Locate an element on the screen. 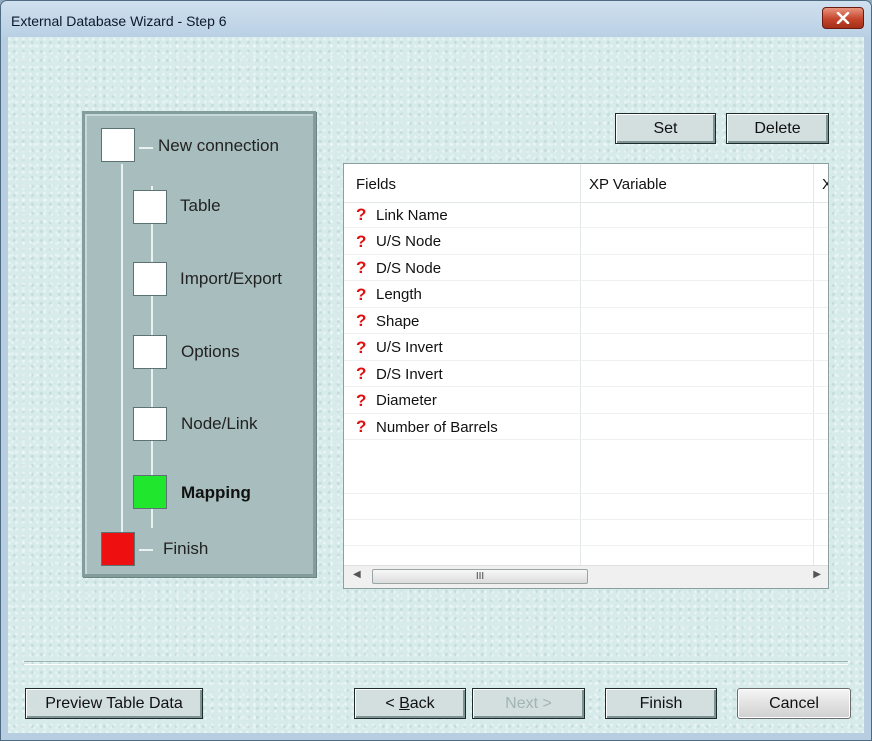 This screenshot has height=741, width=872. next-button-label: Next > is located at coordinates (528, 703).